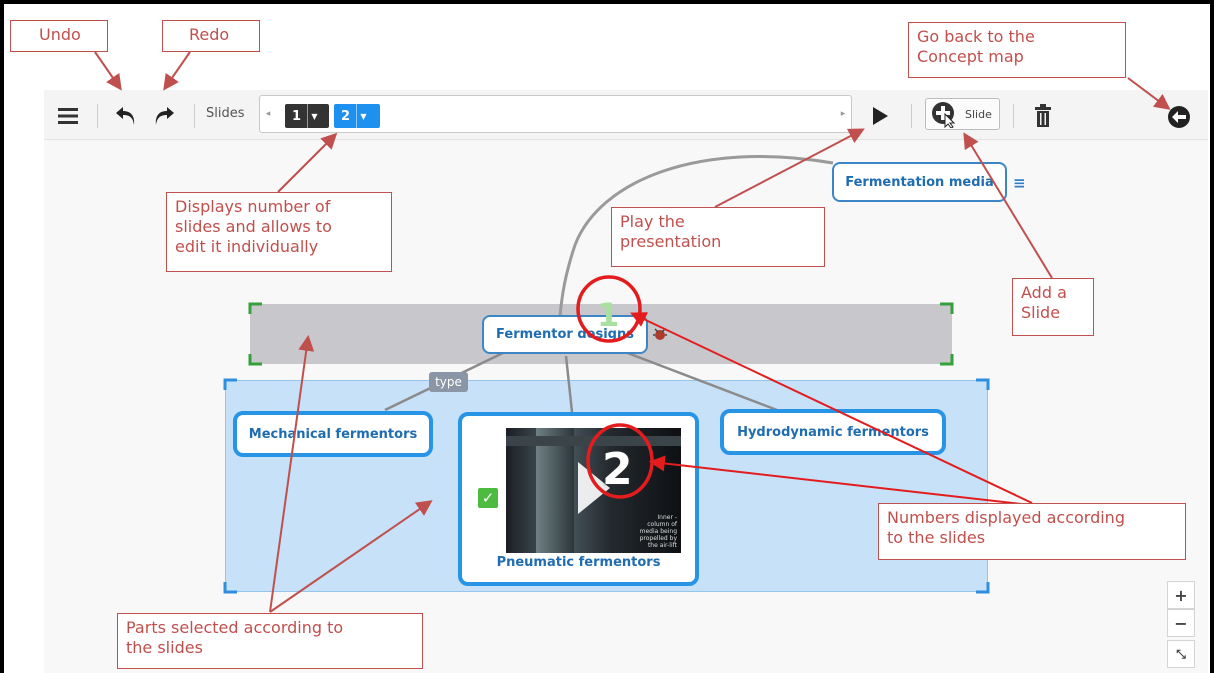  What do you see at coordinates (247, 246) in the screenshot?
I see `callout-text: edit it individually` at bounding box center [247, 246].